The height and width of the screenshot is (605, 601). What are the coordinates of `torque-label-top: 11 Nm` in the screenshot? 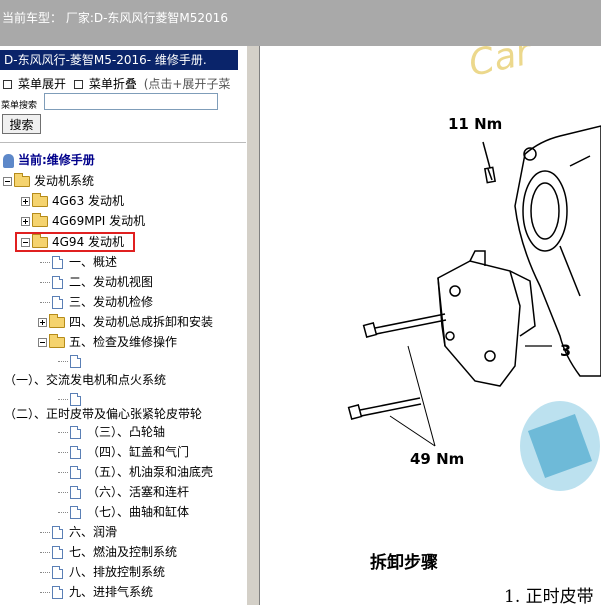 It's located at (475, 124).